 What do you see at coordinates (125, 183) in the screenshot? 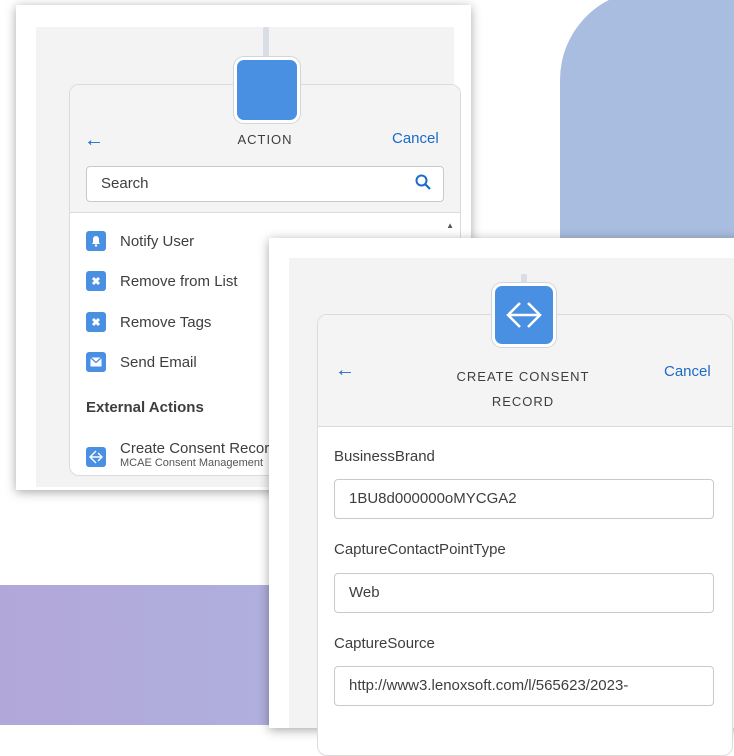
I see `search-placeholder: Search` at bounding box center [125, 183].